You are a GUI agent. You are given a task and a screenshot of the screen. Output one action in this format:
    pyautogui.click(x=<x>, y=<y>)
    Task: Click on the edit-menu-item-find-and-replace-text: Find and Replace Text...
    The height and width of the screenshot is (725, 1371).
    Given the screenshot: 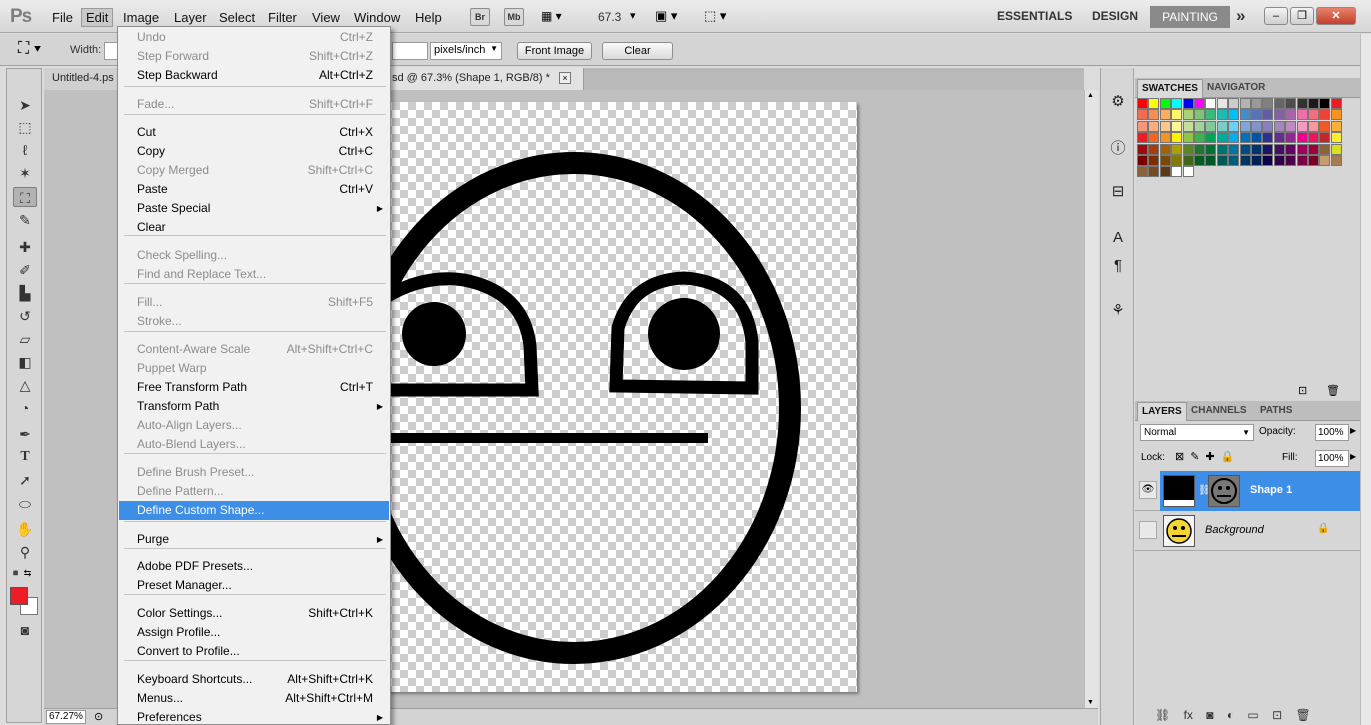 What is the action you would take?
    pyautogui.click(x=254, y=274)
    